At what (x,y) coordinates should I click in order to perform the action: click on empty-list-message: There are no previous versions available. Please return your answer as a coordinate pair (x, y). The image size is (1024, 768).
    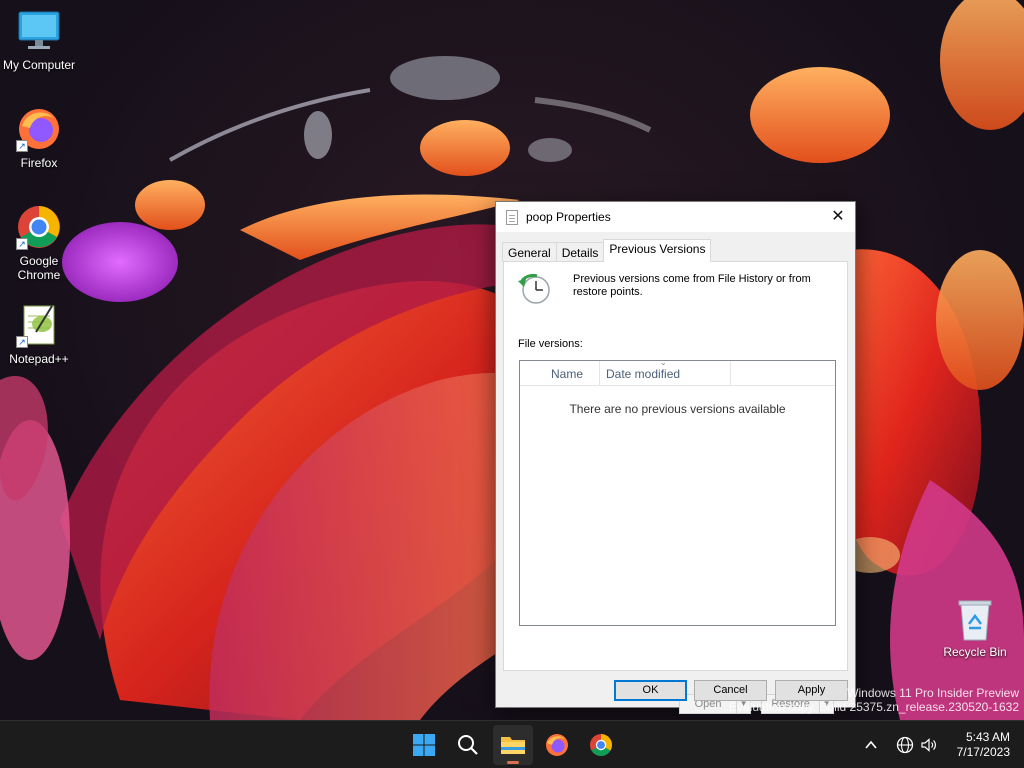
    Looking at the image, I should click on (677, 409).